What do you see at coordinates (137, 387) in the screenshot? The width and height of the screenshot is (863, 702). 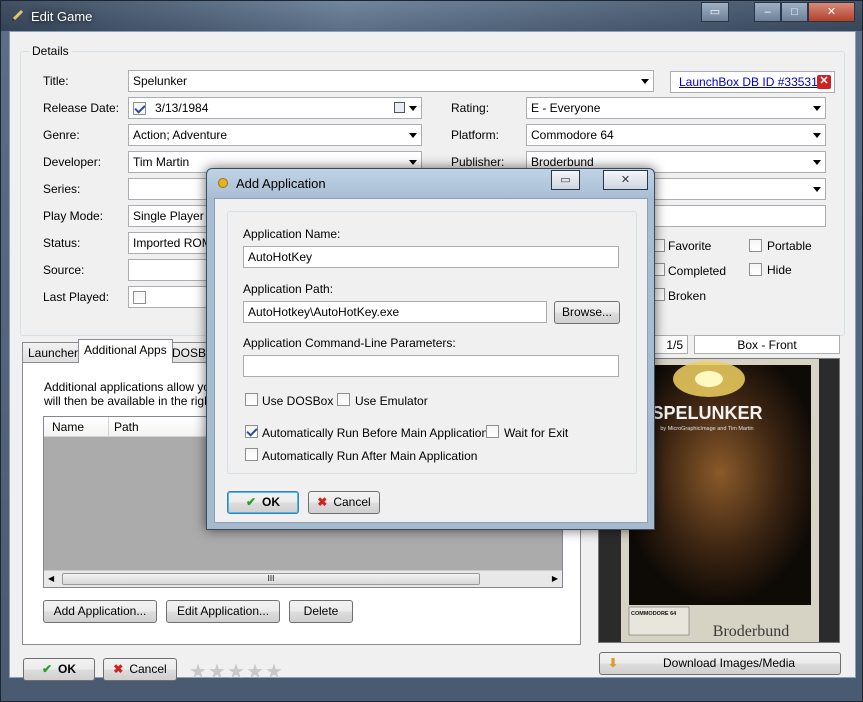 I see `description-line-1: Additional applications allow you to` at bounding box center [137, 387].